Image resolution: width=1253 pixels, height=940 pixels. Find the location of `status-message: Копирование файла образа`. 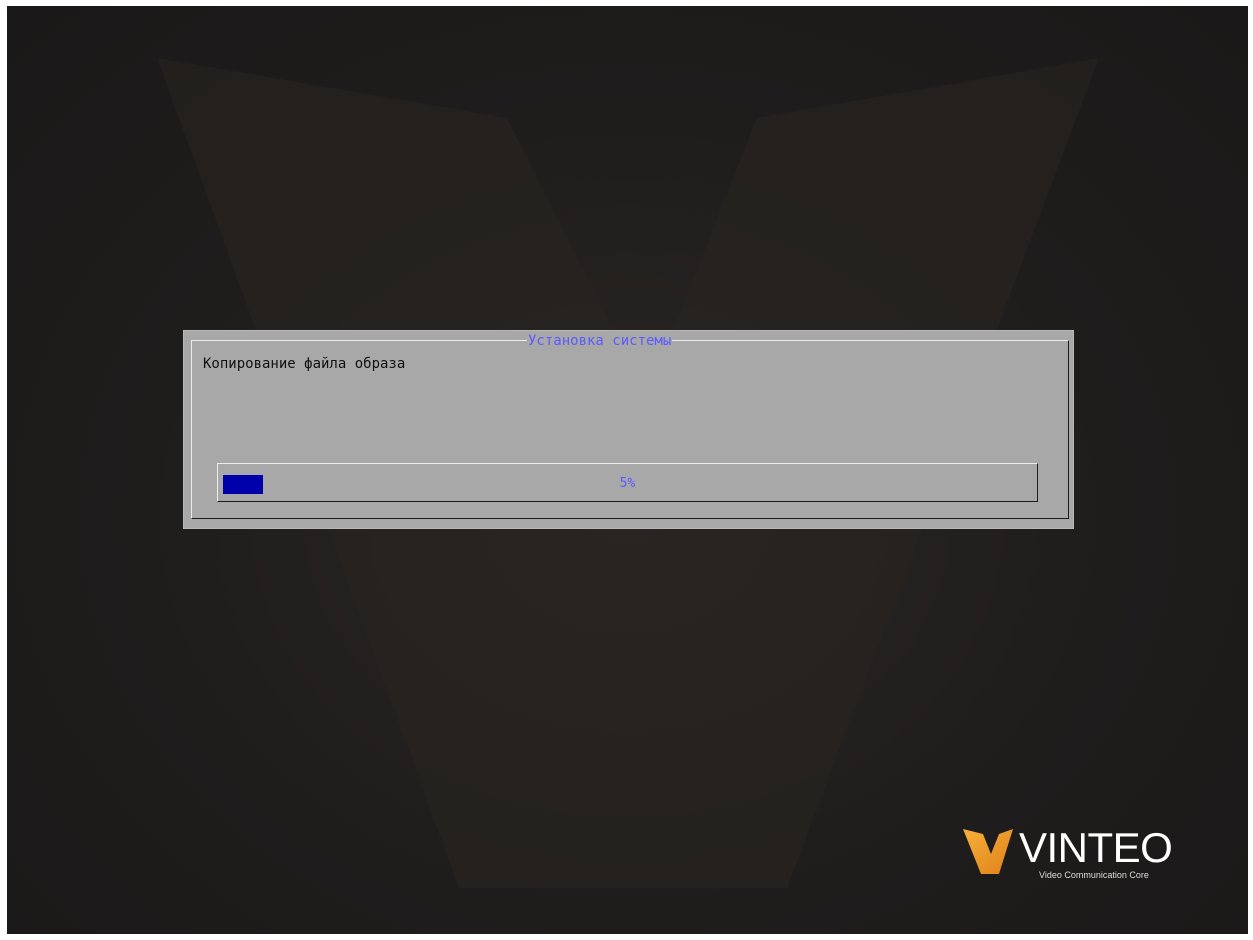

status-message: Копирование файла образа is located at coordinates (304, 364).